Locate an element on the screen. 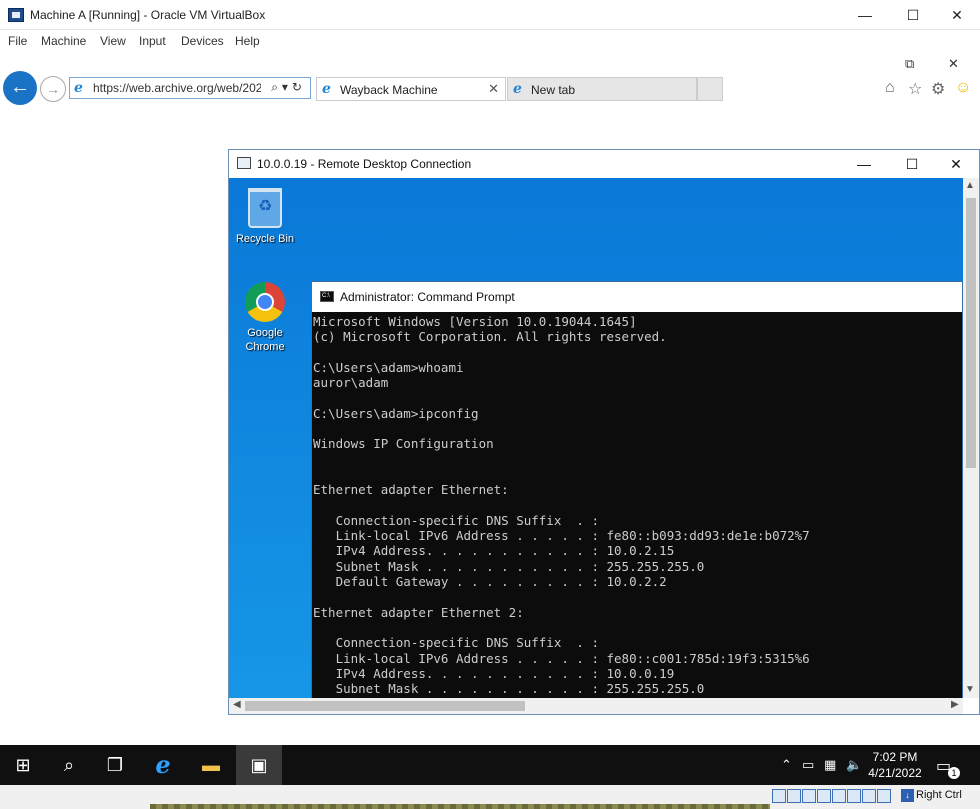 This screenshot has width=980, height=809. address-bar: e https://web.archive.org/web/202 ⌕▾↻ is located at coordinates (190, 88).